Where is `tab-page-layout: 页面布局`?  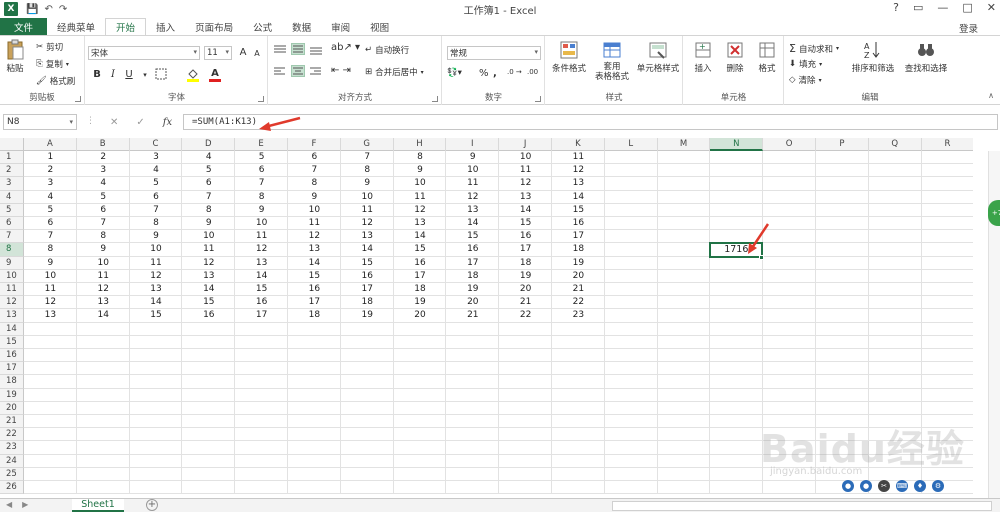
tab-page-layout: 页面布局 is located at coordinates (214, 27).